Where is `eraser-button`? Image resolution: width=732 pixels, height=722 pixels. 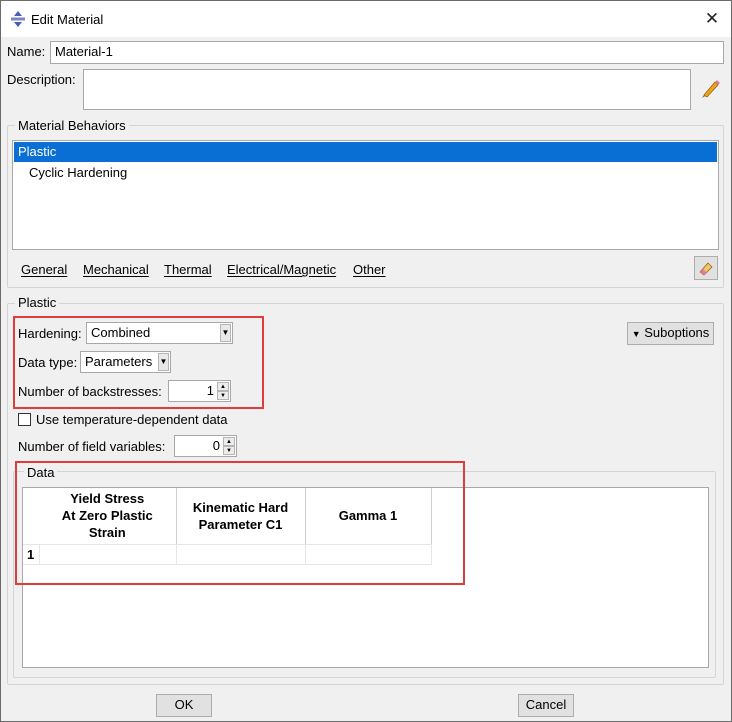
eraser-button is located at coordinates (706, 268).